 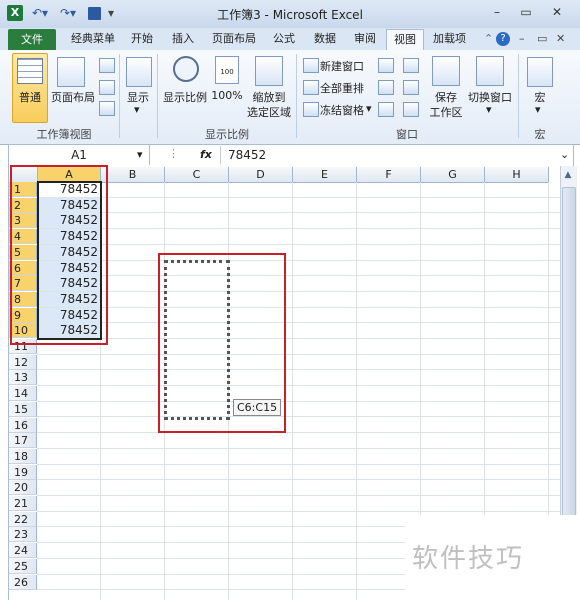 What do you see at coordinates (23, 456) in the screenshot?
I see `row-header-18: 18` at bounding box center [23, 456].